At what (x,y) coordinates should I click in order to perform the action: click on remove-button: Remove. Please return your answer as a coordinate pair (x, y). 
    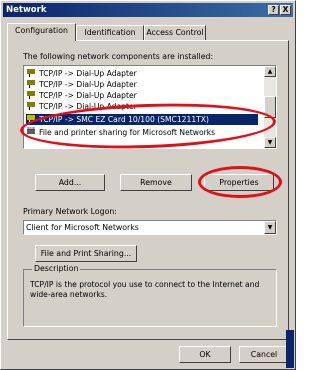
    Looking at the image, I should click on (156, 182).